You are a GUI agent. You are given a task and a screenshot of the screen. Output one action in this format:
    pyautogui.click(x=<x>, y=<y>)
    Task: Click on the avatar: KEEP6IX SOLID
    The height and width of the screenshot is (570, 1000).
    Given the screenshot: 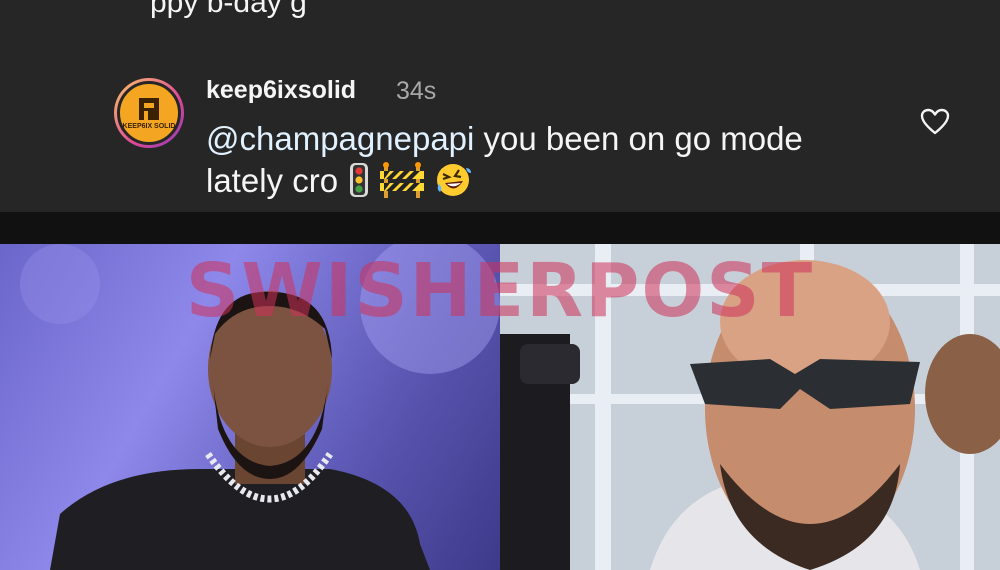 What is the action you would take?
    pyautogui.click(x=149, y=113)
    